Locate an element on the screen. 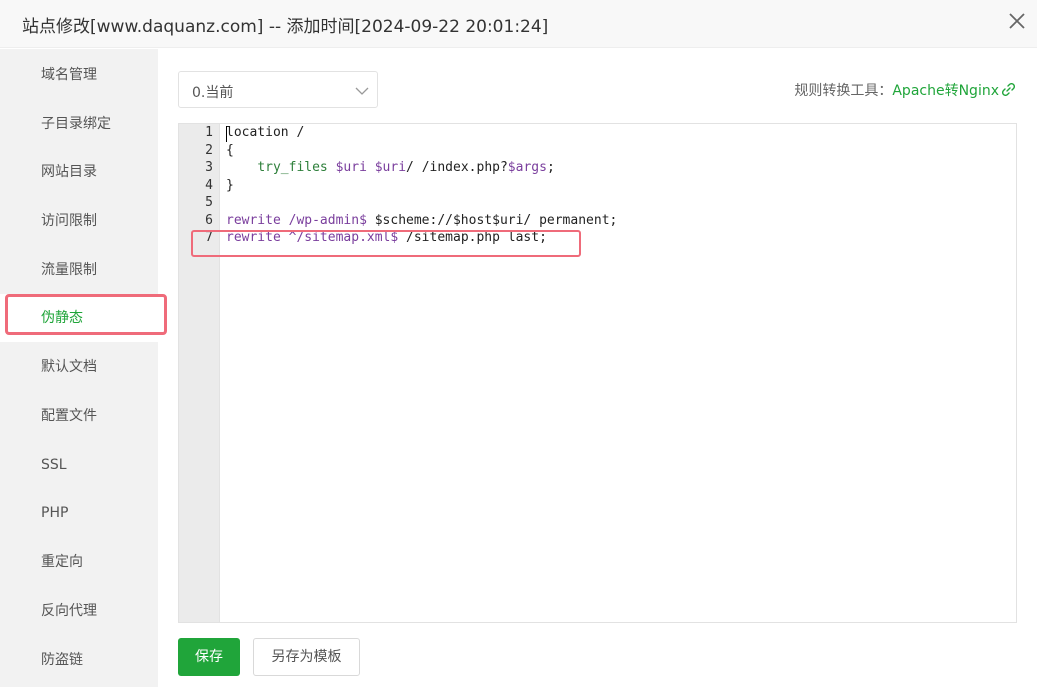 This screenshot has height=687, width=1037. sidebar-item-php: PHP is located at coordinates (79, 513).